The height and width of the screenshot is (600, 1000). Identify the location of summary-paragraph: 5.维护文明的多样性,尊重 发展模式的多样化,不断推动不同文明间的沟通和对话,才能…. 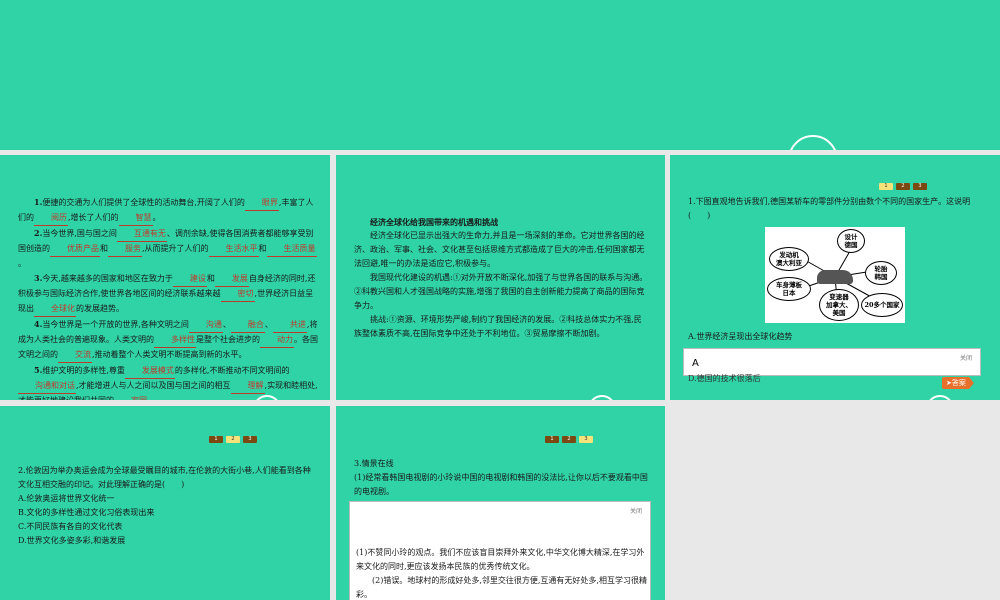
(168, 381).